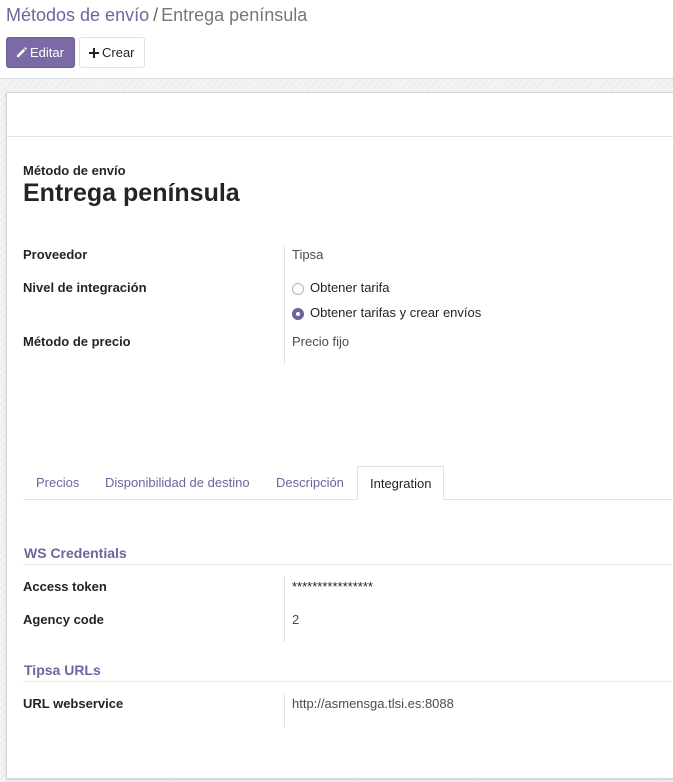  What do you see at coordinates (310, 482) in the screenshot?
I see `tab-descripcion: Descripción` at bounding box center [310, 482].